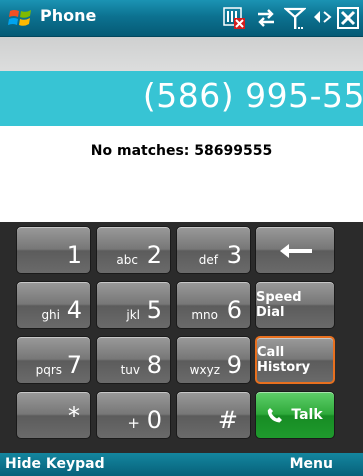  What do you see at coordinates (208, 260) in the screenshot?
I see `key-letters: def` at bounding box center [208, 260].